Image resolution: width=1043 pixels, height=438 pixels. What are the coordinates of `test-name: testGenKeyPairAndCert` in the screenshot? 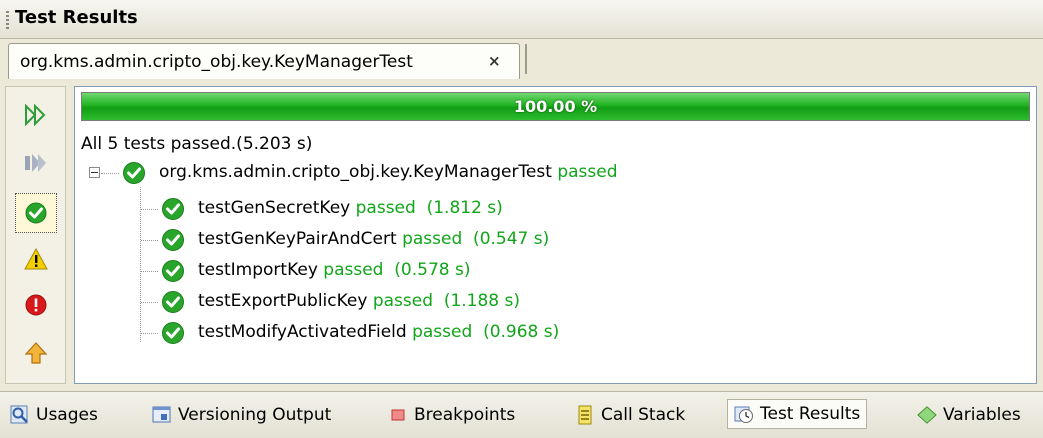 It's located at (297, 239).